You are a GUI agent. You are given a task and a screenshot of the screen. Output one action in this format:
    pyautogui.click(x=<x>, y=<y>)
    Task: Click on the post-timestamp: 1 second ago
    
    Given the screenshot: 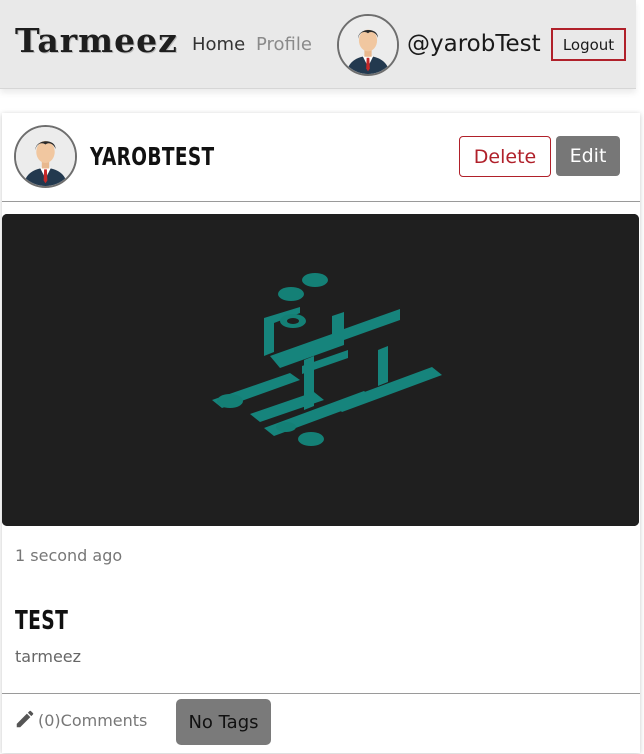 What is the action you would take?
    pyautogui.click(x=69, y=555)
    